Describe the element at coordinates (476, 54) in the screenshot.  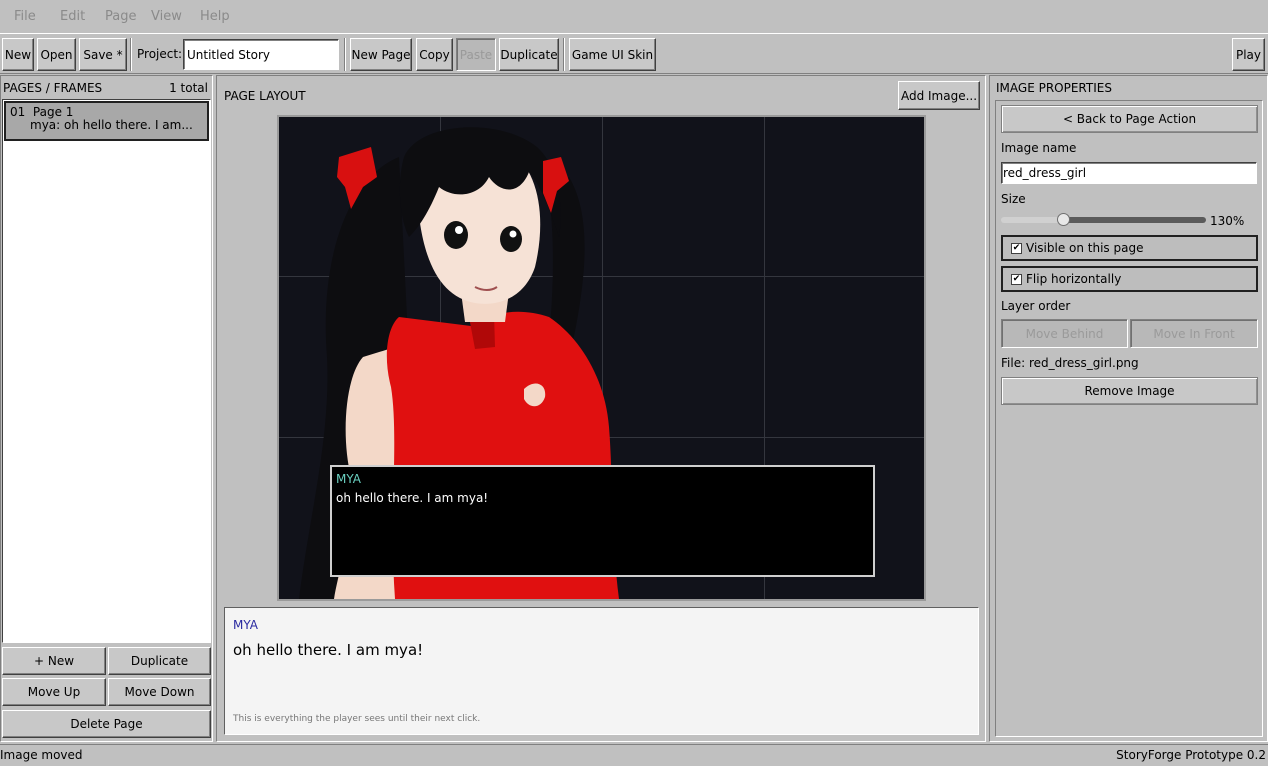
I see `paste-button: Paste` at that location.